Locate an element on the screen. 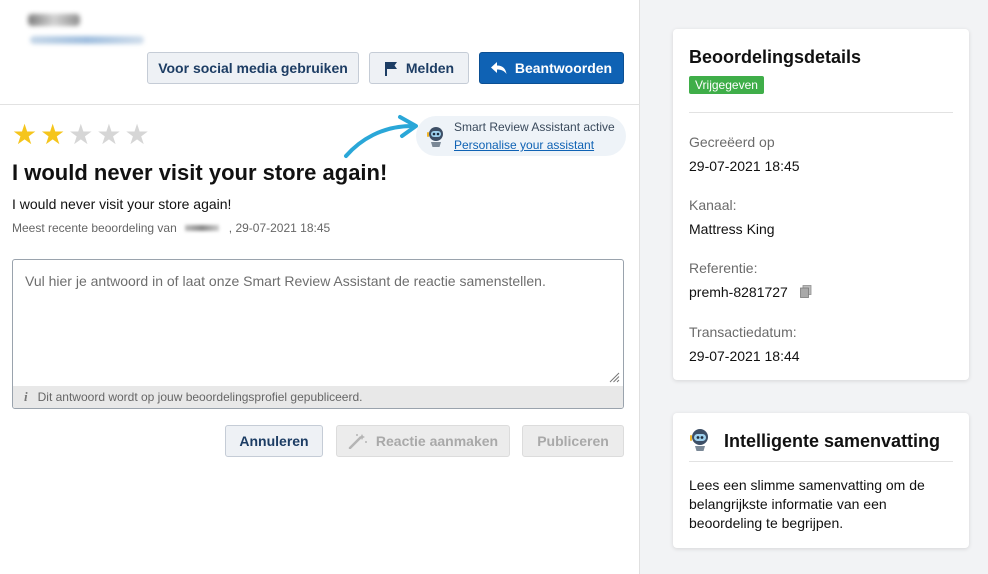  status-badge: Vrijgegeven is located at coordinates (726, 85).